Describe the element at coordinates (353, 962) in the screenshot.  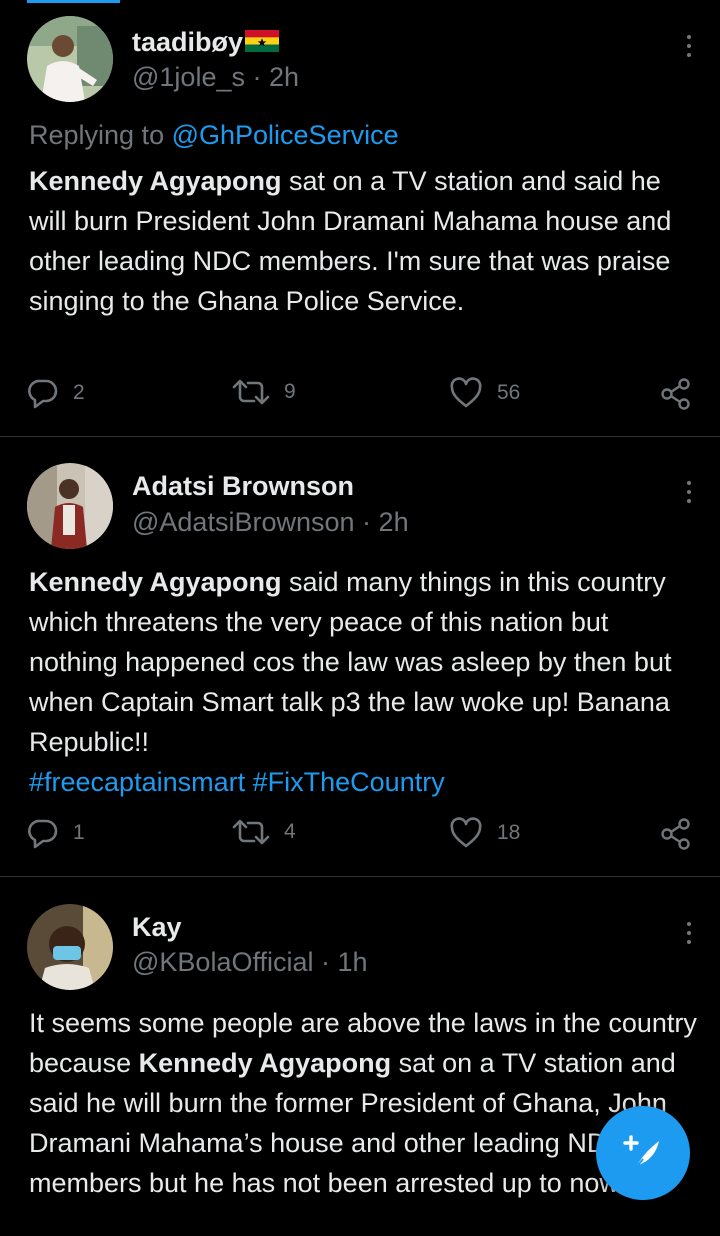
I see `timestamp: 1h` at that location.